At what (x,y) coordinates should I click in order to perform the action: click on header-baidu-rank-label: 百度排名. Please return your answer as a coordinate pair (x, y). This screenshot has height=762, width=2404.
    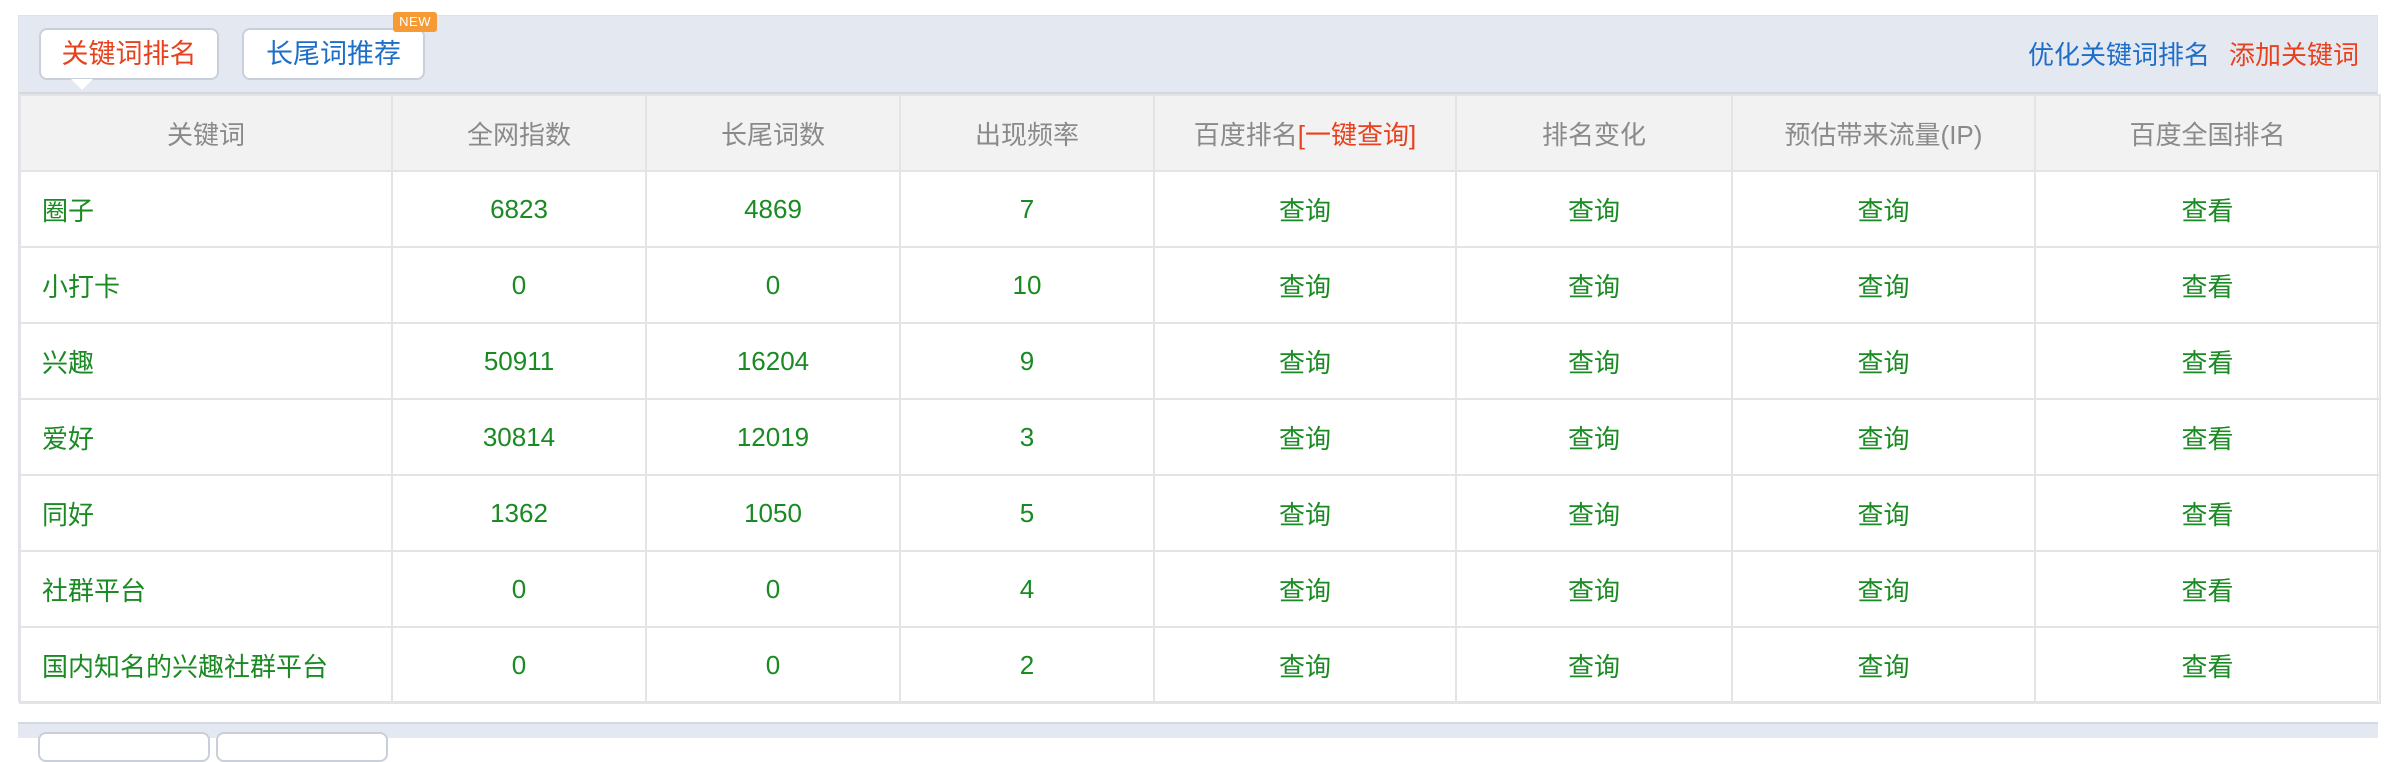
    Looking at the image, I should click on (1245, 134).